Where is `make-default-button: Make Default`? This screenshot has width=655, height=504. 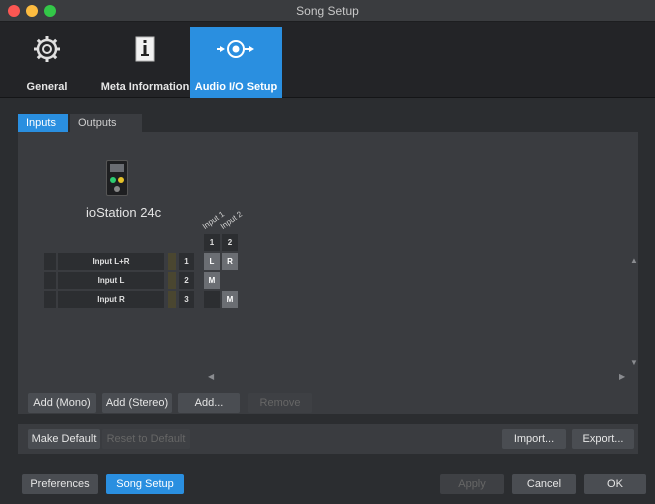
make-default-button: Make Default is located at coordinates (64, 439).